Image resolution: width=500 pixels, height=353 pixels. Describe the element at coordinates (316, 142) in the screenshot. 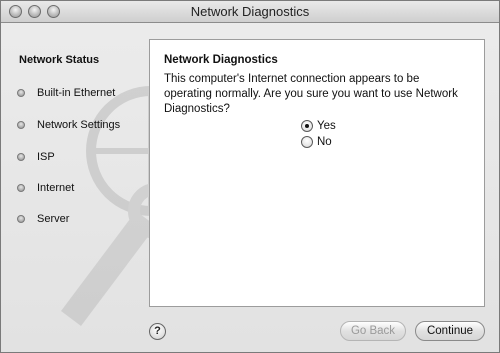

I see `radio-option-no: No` at that location.